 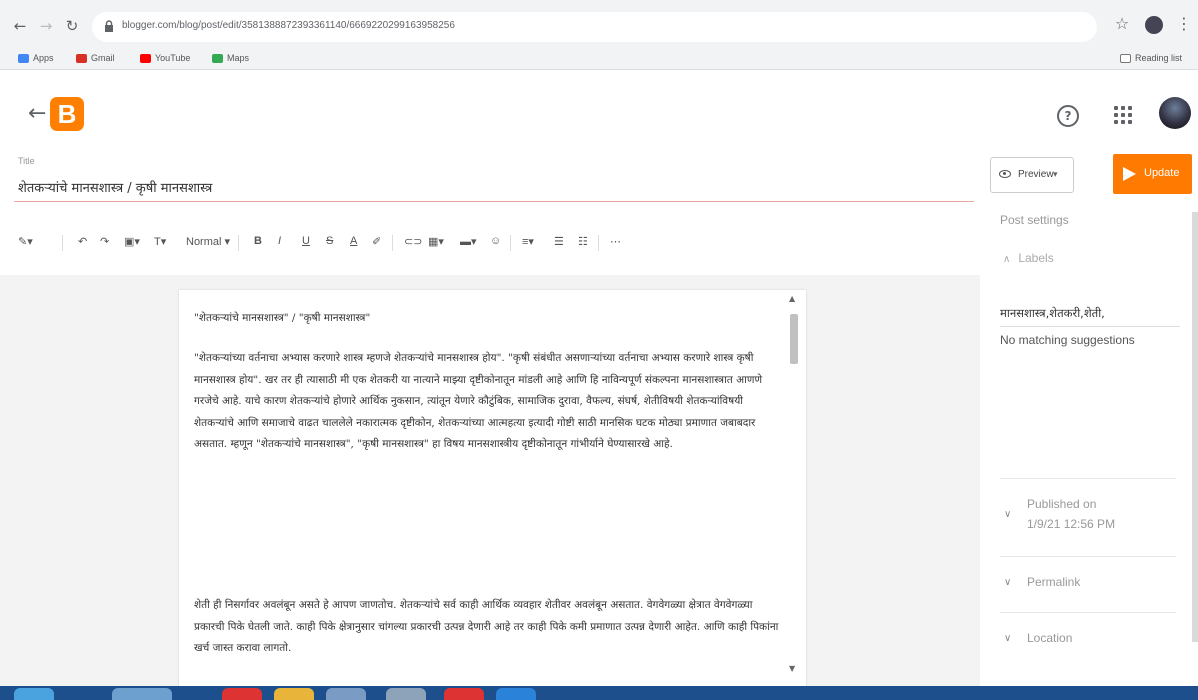 I want to click on bookmark-maps: Maps, so click(x=230, y=58).